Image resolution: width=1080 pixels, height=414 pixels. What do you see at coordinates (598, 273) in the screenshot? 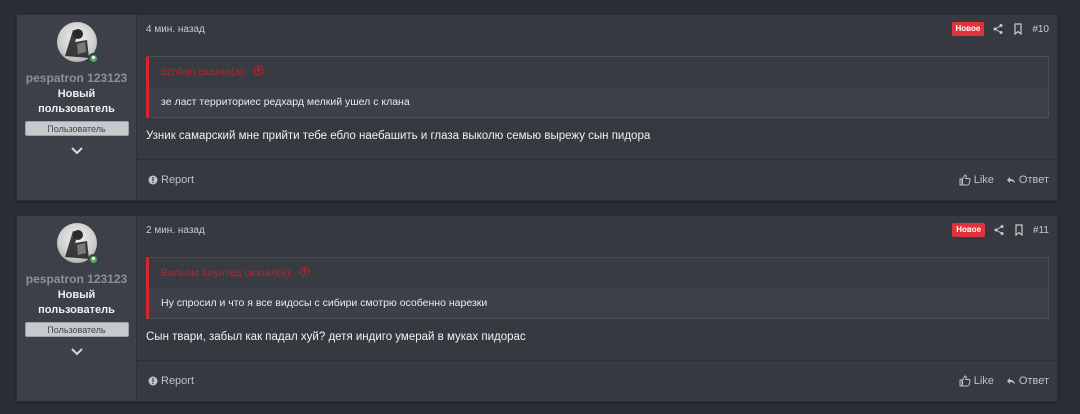
I see `quote-author: Вильям Хоунтед сказал(а):` at bounding box center [598, 273].